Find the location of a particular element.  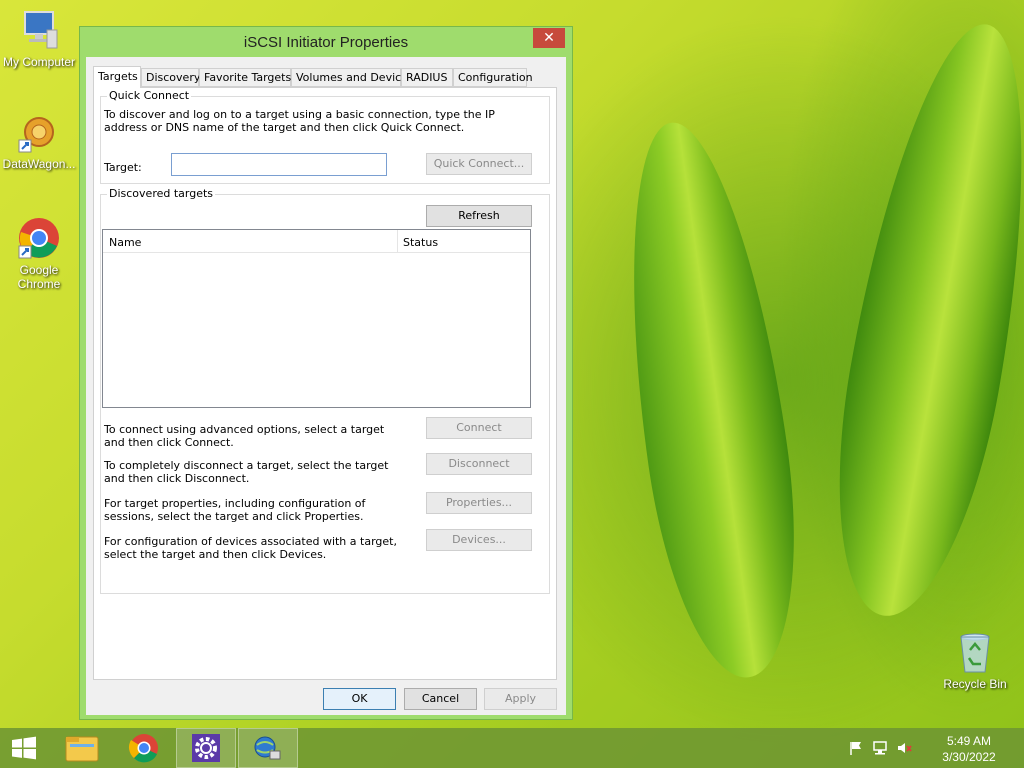

connect-button: Connect is located at coordinates (479, 428).